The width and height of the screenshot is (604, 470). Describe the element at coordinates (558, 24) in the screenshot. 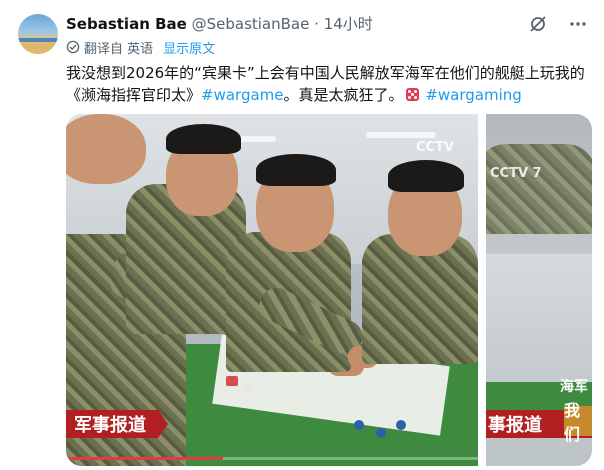

I see `tweet-actions-top` at that location.